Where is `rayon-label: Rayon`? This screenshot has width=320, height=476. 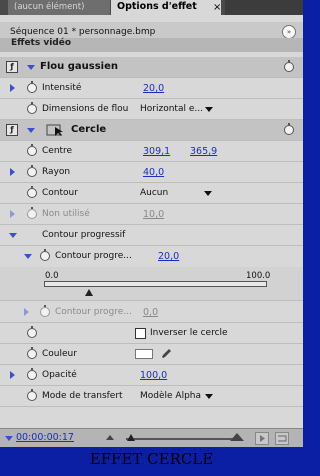 rayon-label: Rayon is located at coordinates (56, 172).